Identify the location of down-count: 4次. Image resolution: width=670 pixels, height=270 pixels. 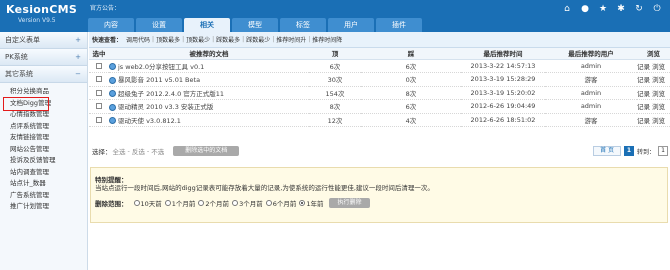
(411, 120).